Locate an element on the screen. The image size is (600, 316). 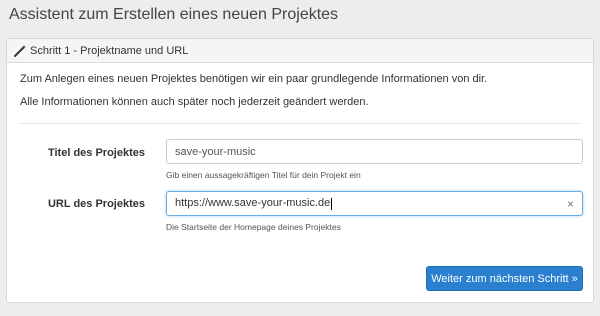
url-label: URL des Projektes is located at coordinates (96, 204).